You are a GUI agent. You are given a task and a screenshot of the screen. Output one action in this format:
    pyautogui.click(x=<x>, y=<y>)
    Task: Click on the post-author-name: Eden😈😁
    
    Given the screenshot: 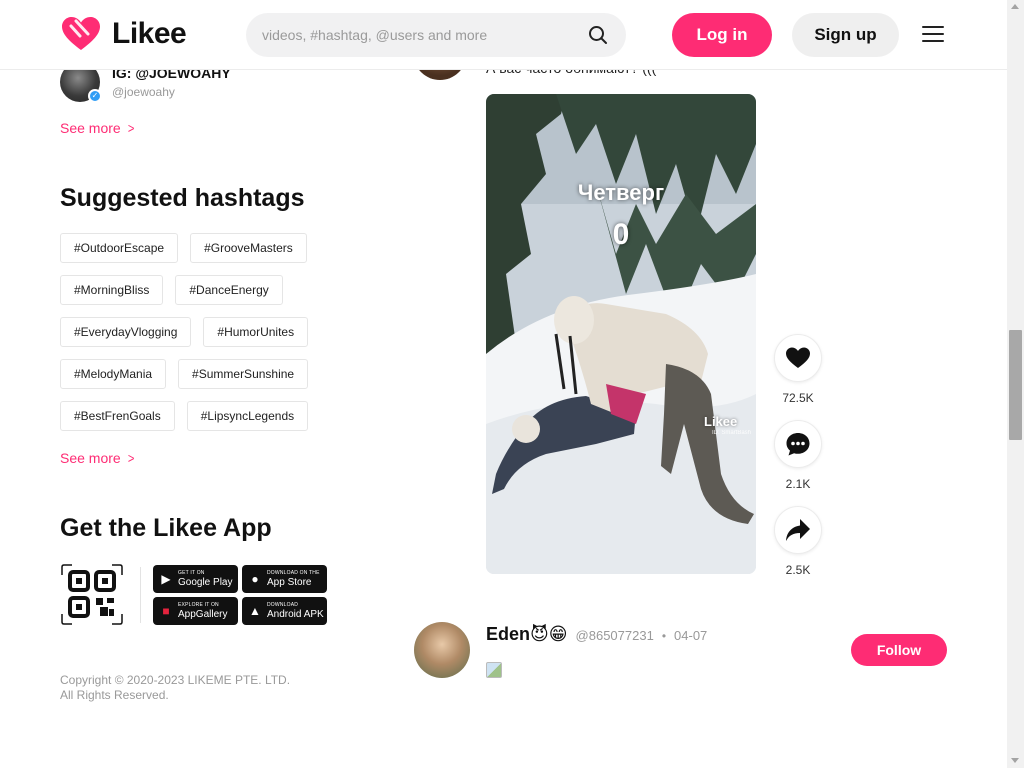 What is the action you would take?
    pyautogui.click(x=527, y=634)
    